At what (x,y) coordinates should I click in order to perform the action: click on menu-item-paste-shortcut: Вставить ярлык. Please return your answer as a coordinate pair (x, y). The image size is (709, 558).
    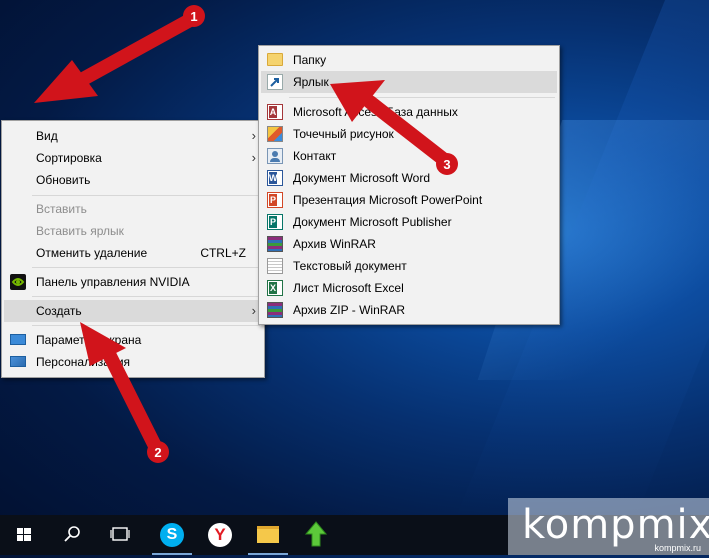
    Looking at the image, I should click on (133, 231).